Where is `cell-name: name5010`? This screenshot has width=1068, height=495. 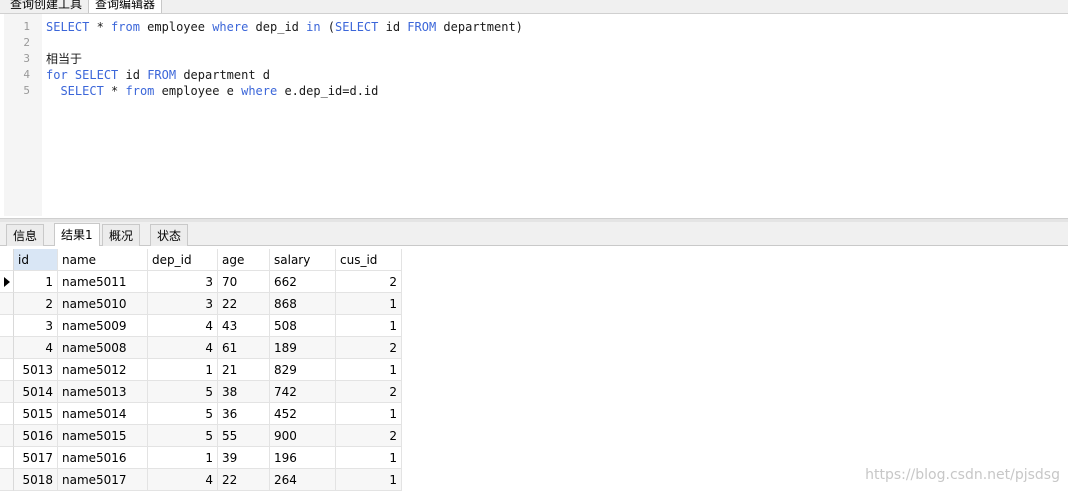
cell-name: name5010 is located at coordinates (103, 304).